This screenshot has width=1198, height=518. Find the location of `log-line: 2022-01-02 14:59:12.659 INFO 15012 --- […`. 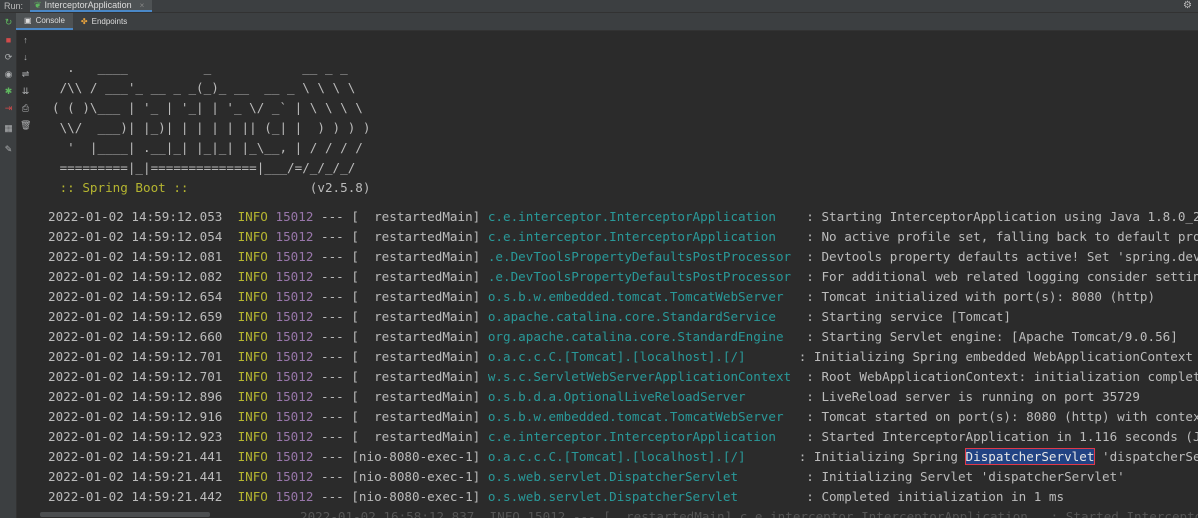

log-line: 2022-01-02 14:59:12.659 INFO 15012 --- [… is located at coordinates (529, 317).